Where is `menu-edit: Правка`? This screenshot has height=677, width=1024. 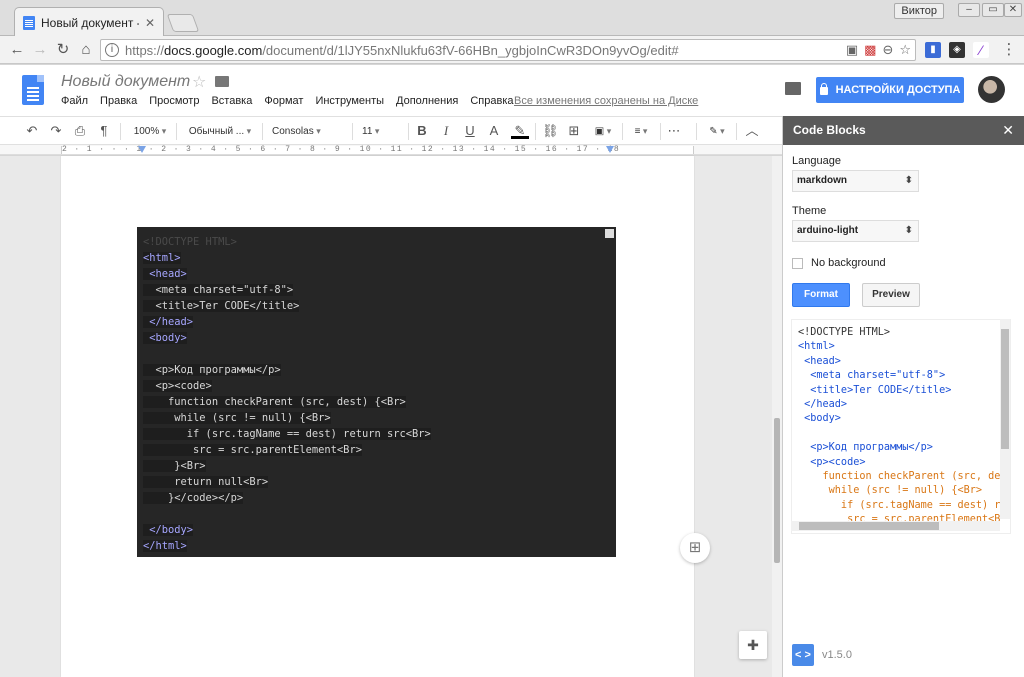 menu-edit: Правка is located at coordinates (118, 101).